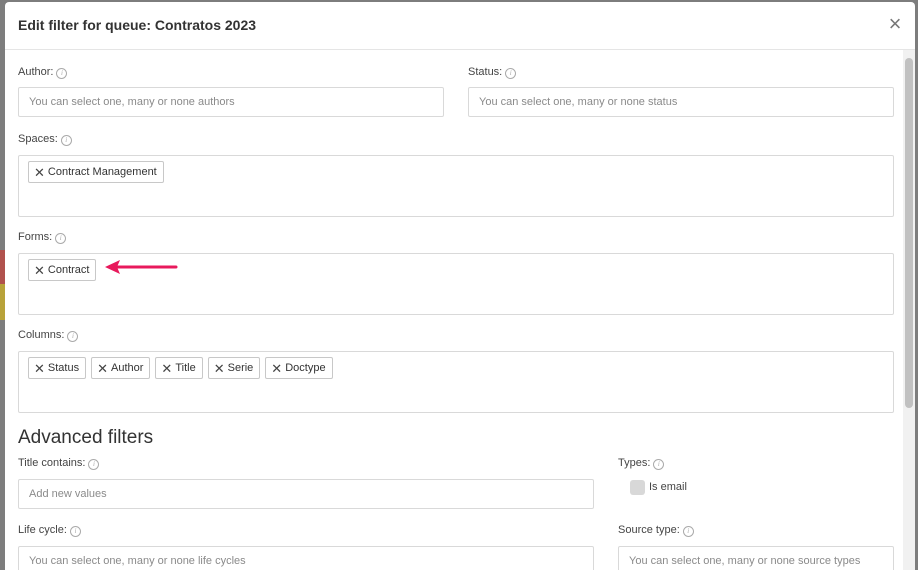 This screenshot has width=918, height=570. I want to click on spaces-tags: ✕ Contract Management, so click(96, 172).